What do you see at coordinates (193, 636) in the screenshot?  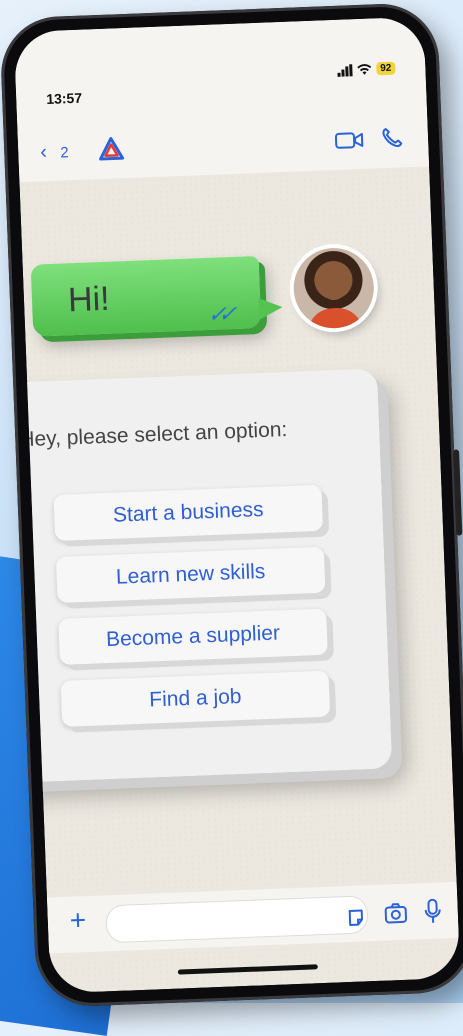 I see `option-become-supplier-button: Become a supplier` at bounding box center [193, 636].